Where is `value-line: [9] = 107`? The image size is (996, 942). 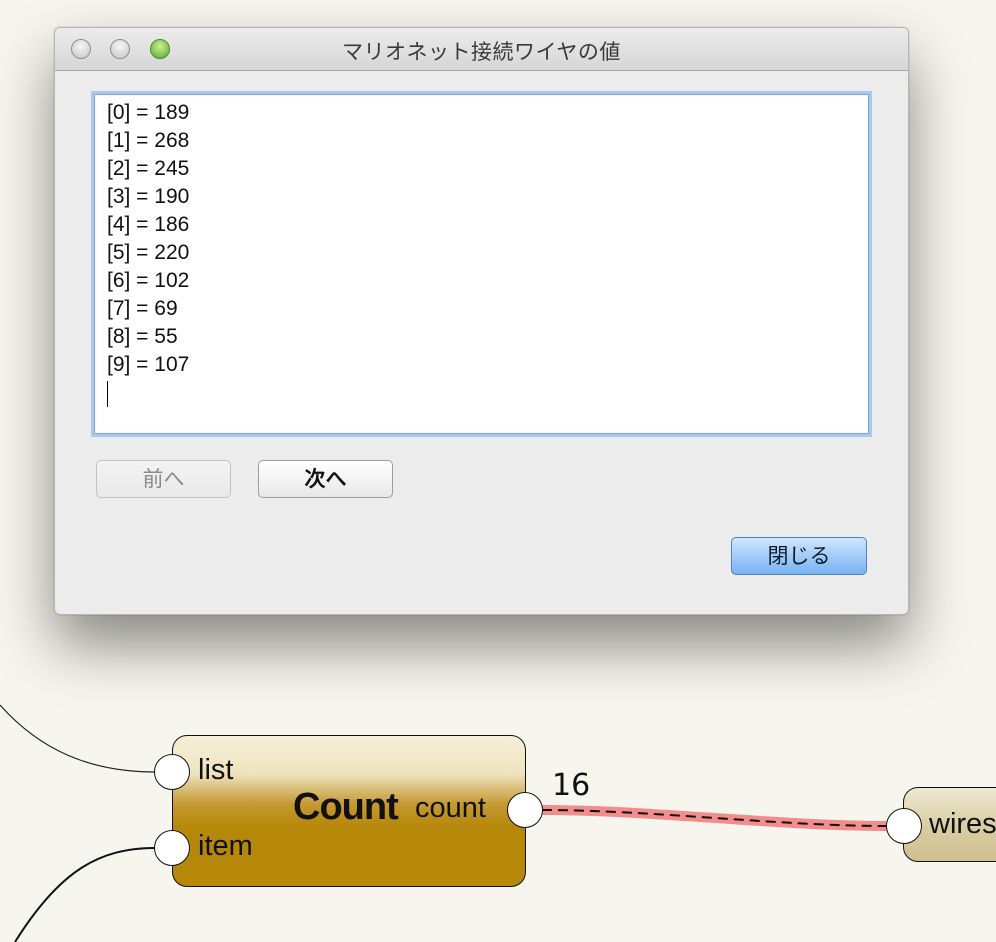
value-line: [9] = 107 is located at coordinates (148, 364).